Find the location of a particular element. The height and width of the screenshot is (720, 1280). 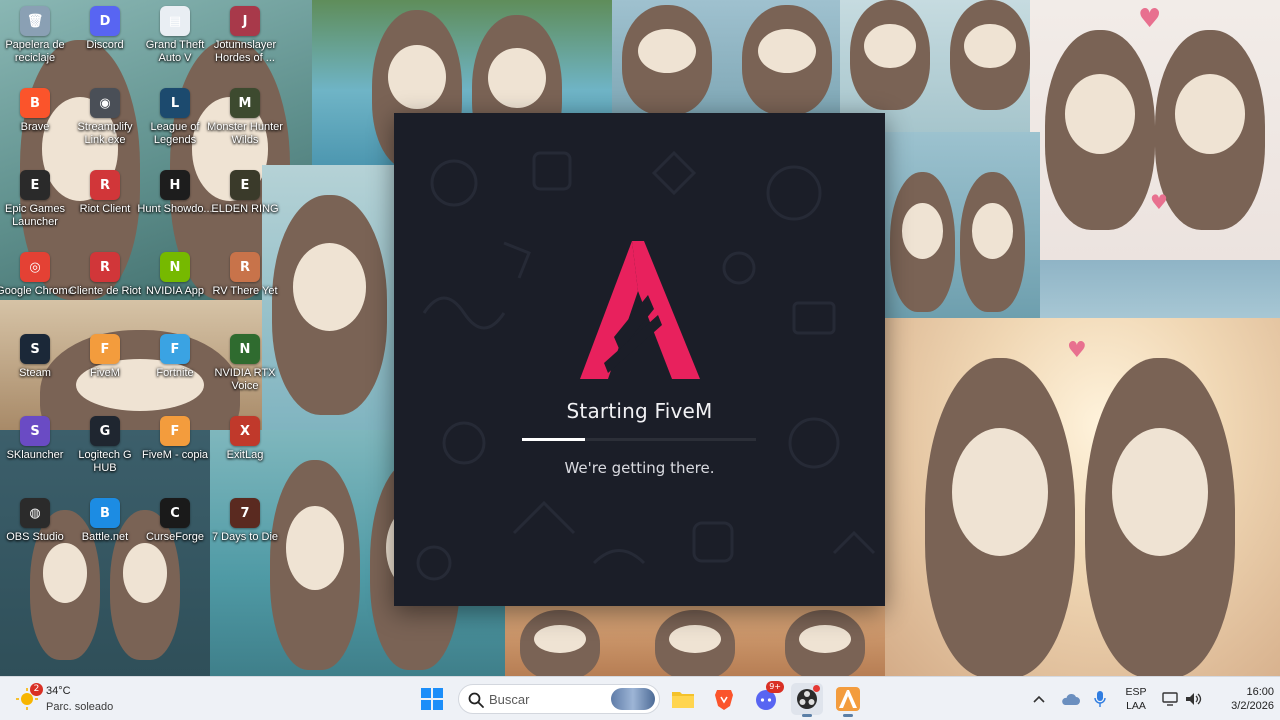

desktop-icon-label: Grand Theft Auto V is located at coordinates (175, 51).